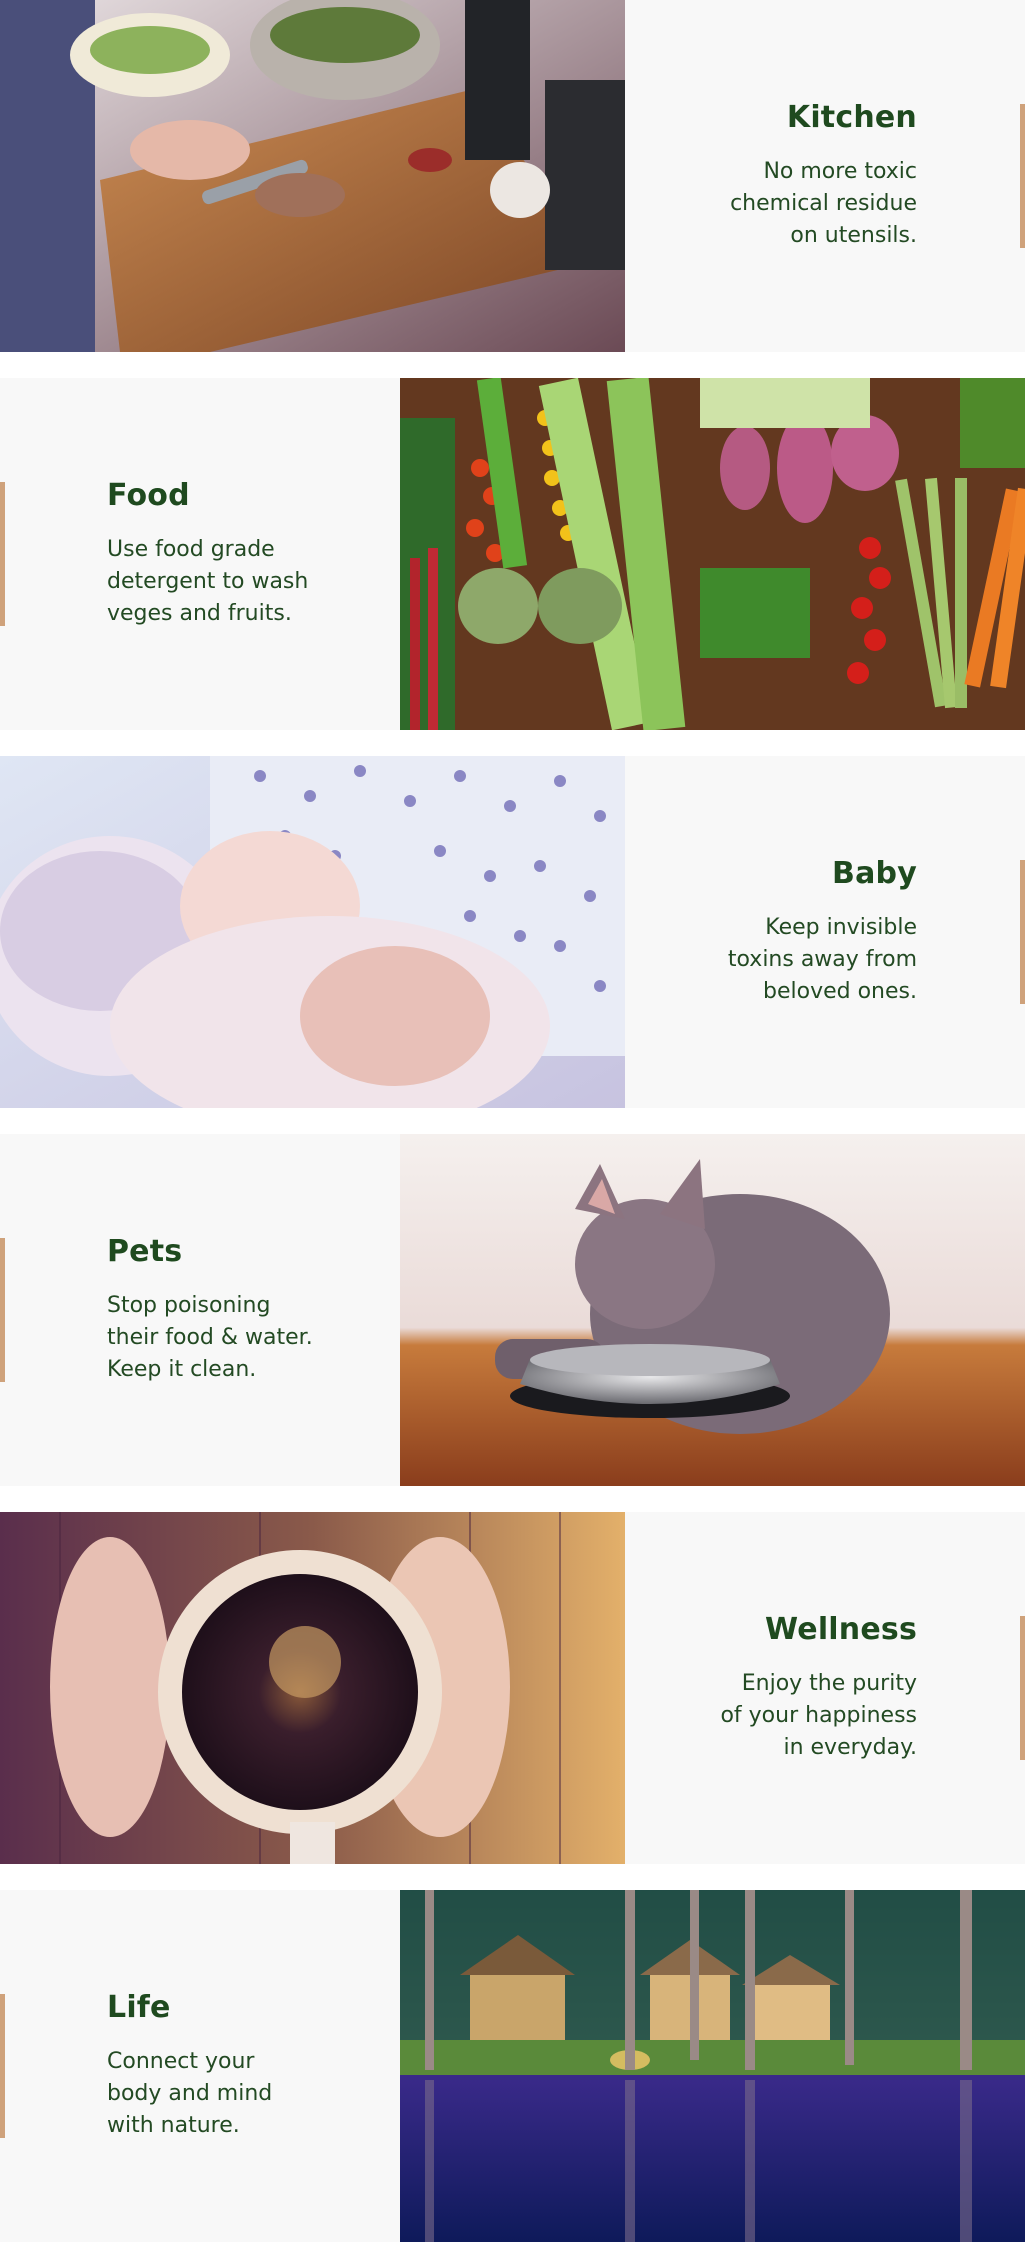  Describe the element at coordinates (312, 176) in the screenshot. I see `kitchen-cutting-board-photo` at that location.